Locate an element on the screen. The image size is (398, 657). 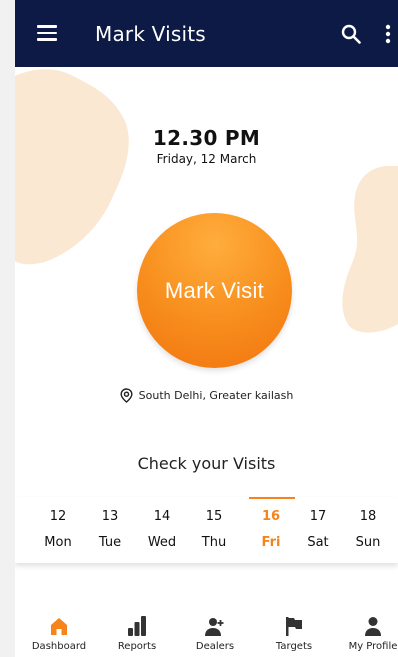
nav-label: Dealers is located at coordinates (215, 646).